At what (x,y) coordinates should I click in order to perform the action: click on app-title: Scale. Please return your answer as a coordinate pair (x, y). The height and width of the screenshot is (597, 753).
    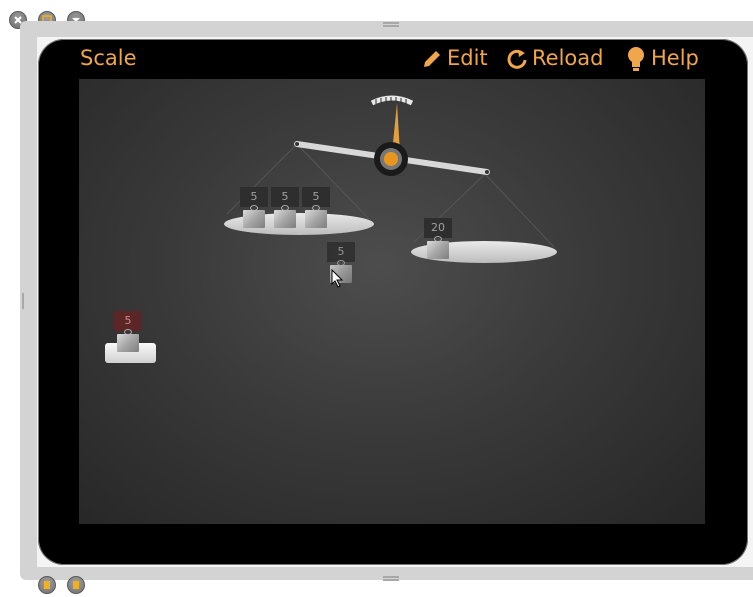
    Looking at the image, I should click on (108, 58).